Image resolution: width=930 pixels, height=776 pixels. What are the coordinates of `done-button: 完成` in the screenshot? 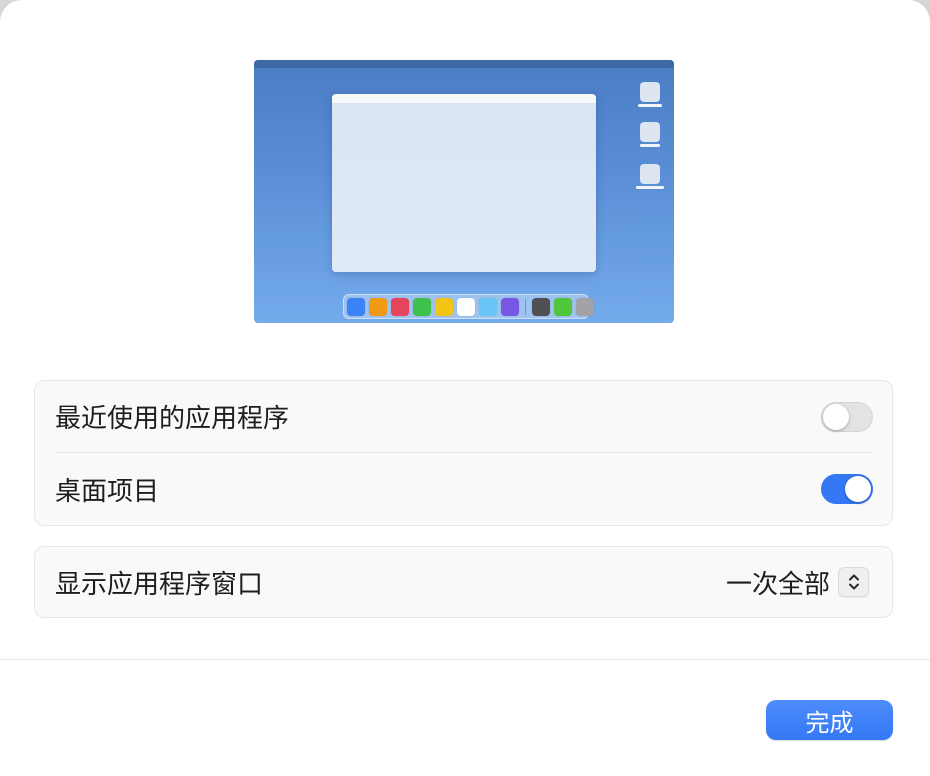 It's located at (829, 720).